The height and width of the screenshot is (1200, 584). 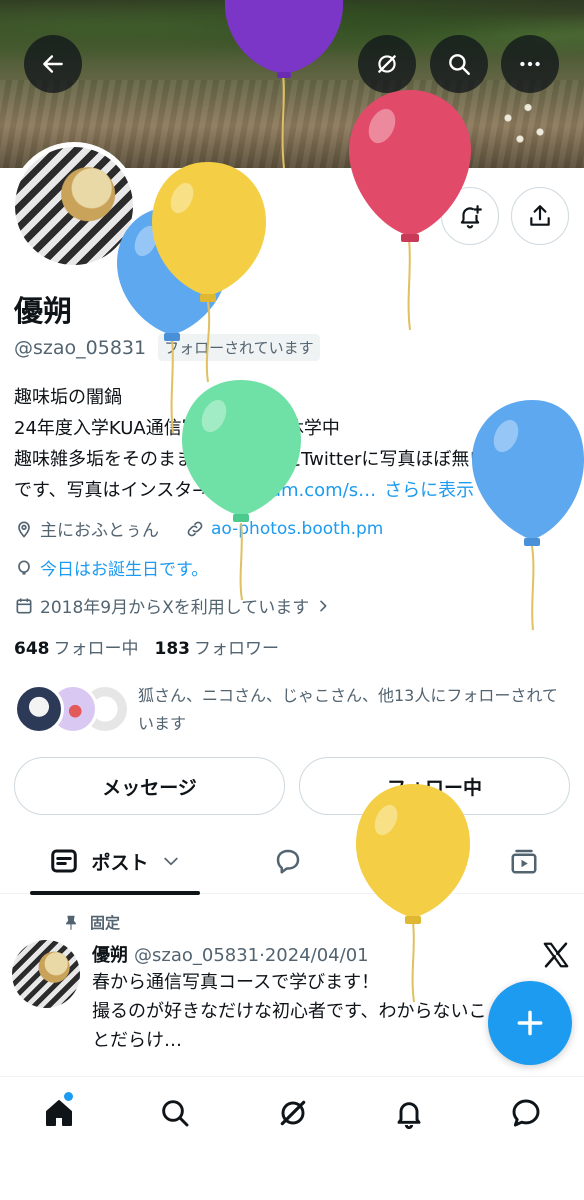 I want to click on banner-flowers, so click(x=524, y=125).